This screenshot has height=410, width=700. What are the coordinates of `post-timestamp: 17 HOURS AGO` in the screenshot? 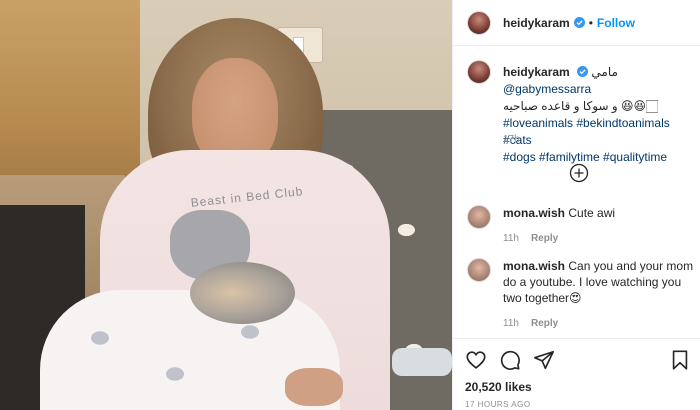 It's located at (578, 404).